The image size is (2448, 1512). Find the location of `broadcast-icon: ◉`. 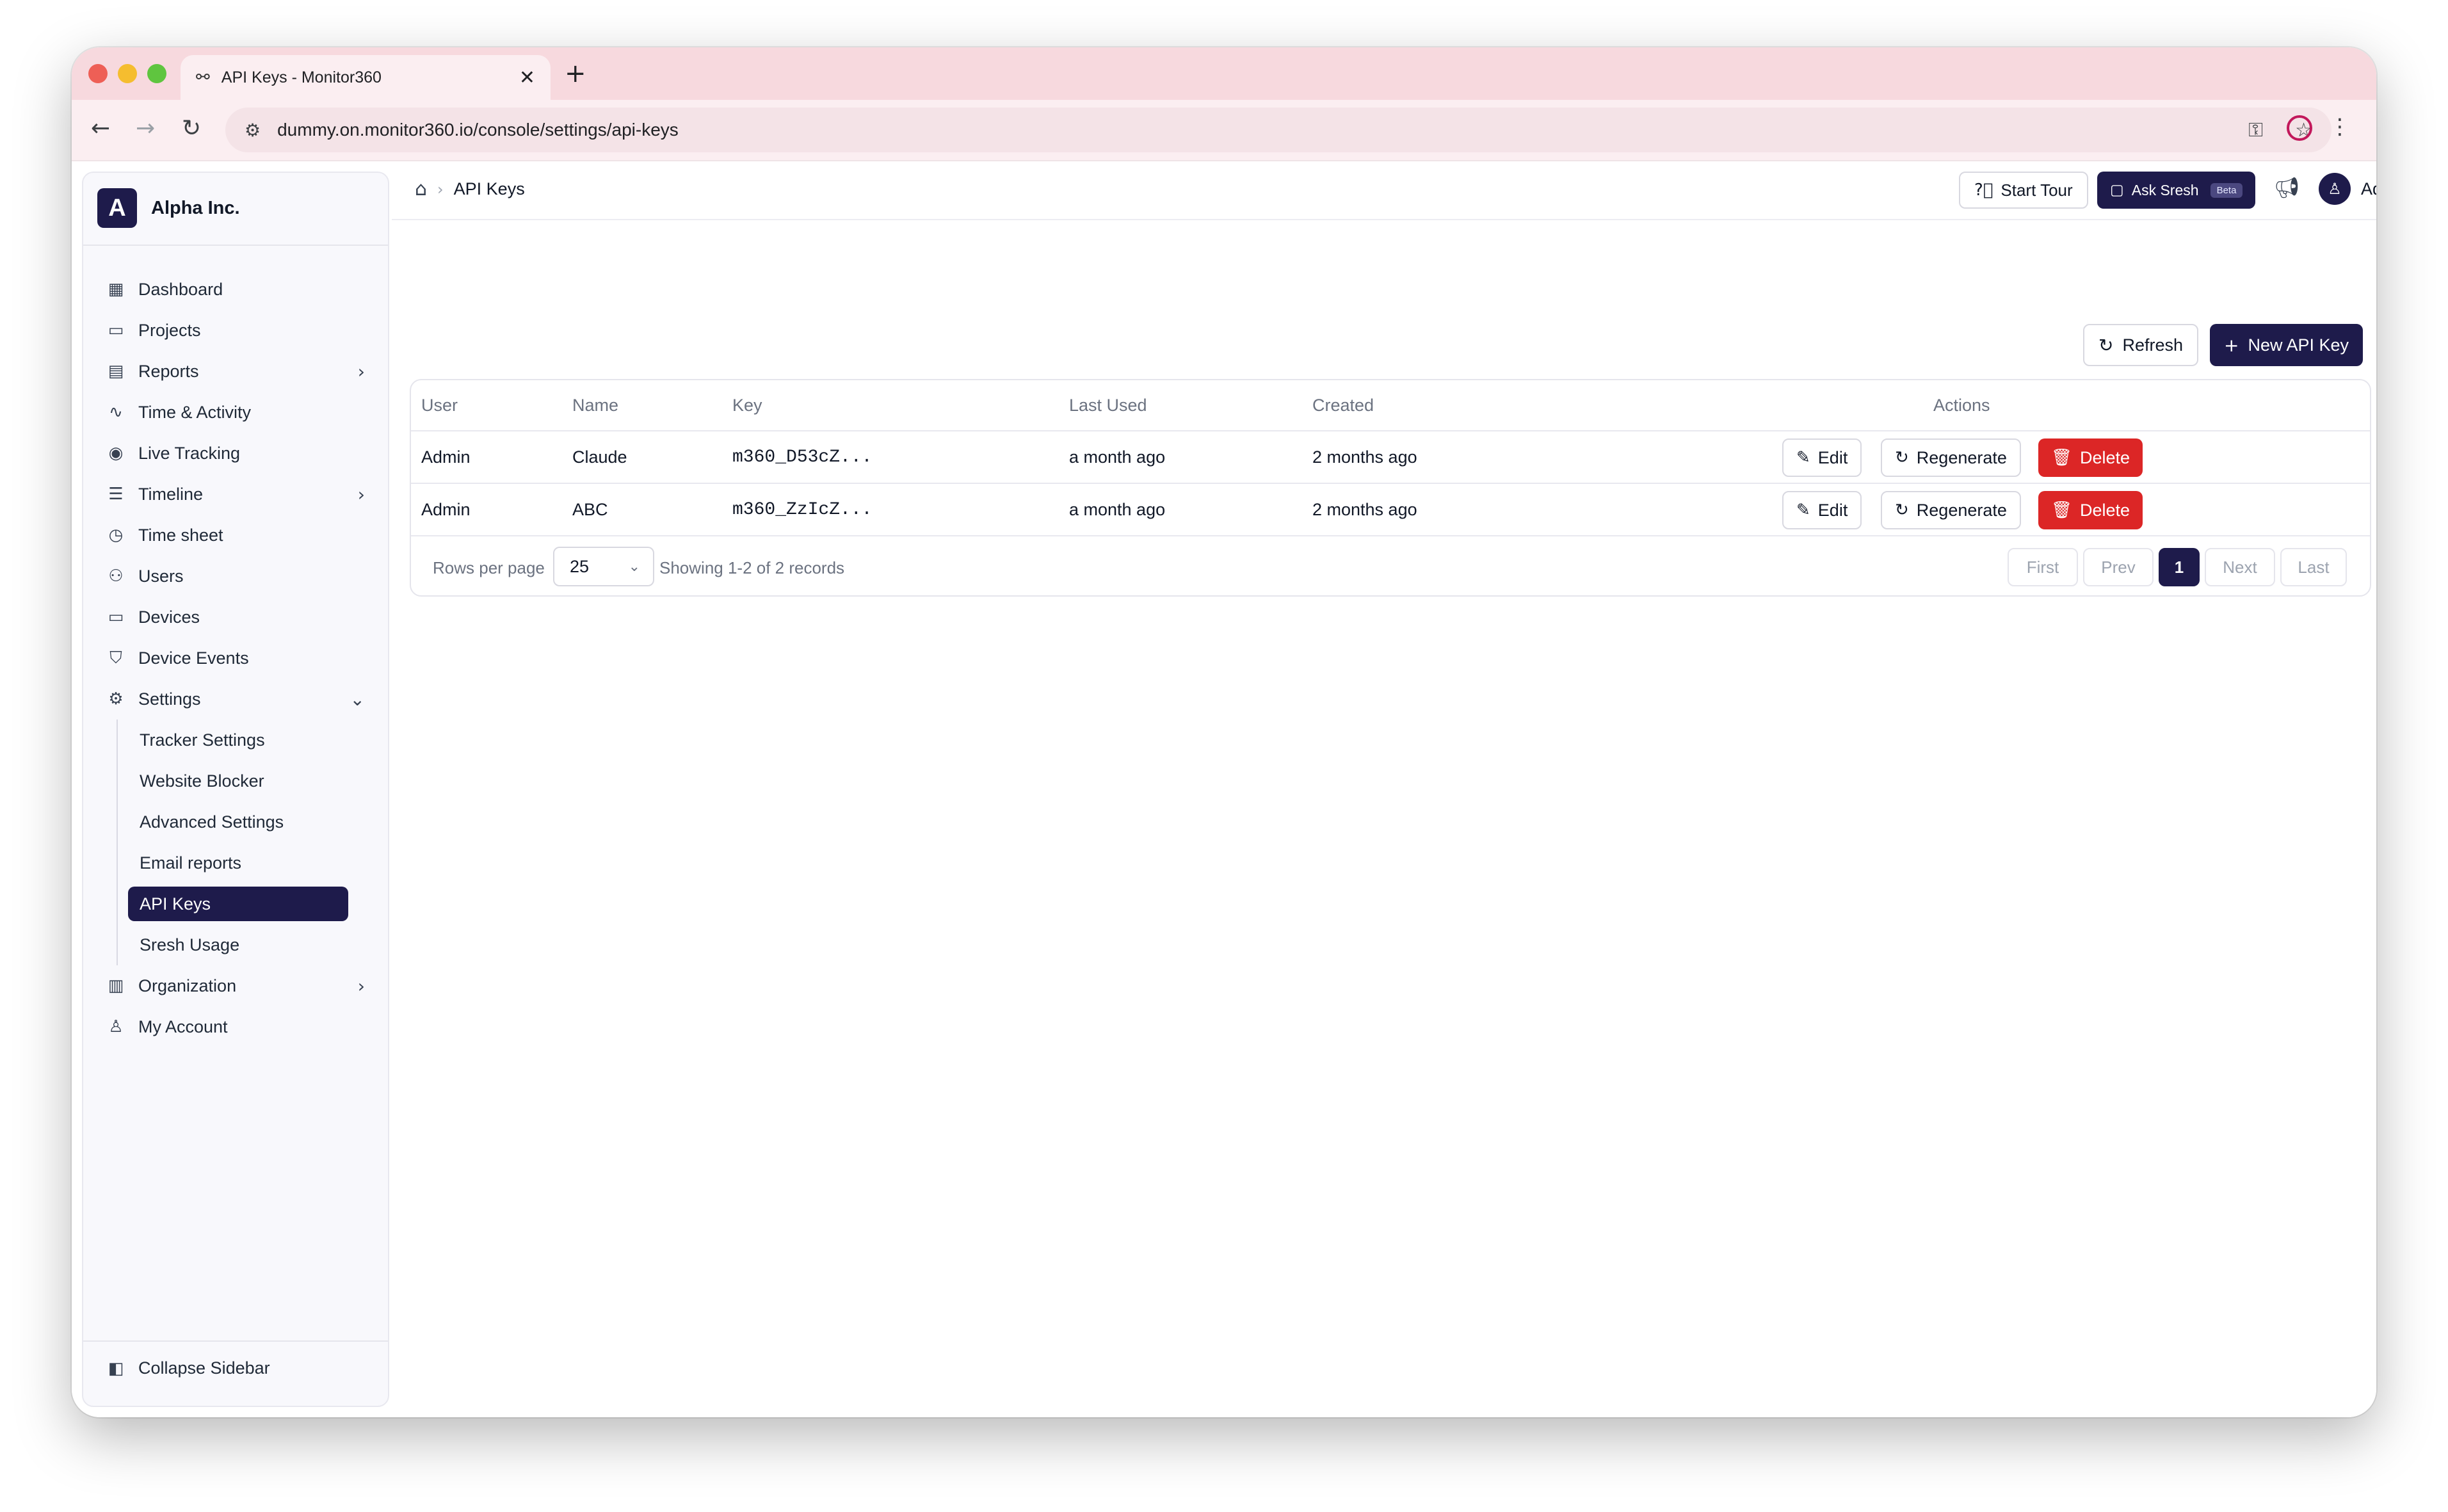

broadcast-icon: ◉ is located at coordinates (116, 453).